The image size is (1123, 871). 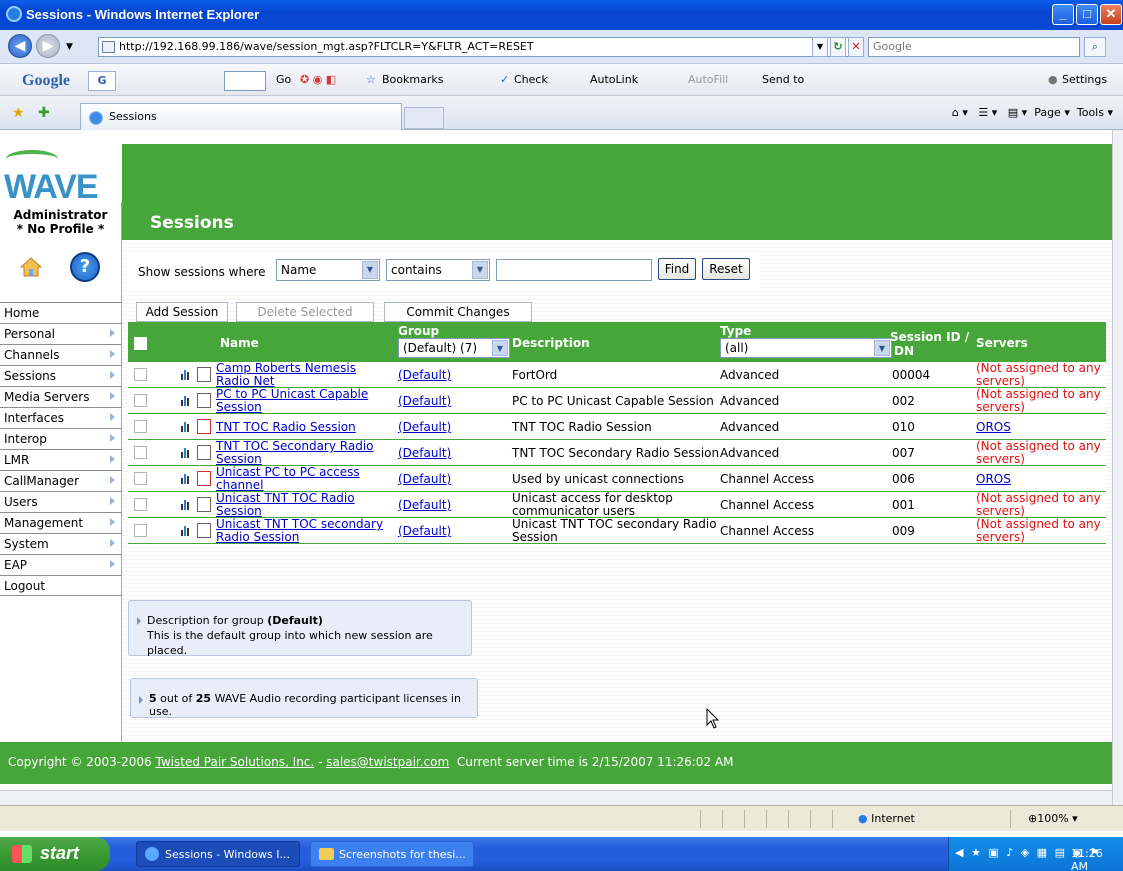 I want to click on stop-icon: ✕, so click(x=856, y=47).